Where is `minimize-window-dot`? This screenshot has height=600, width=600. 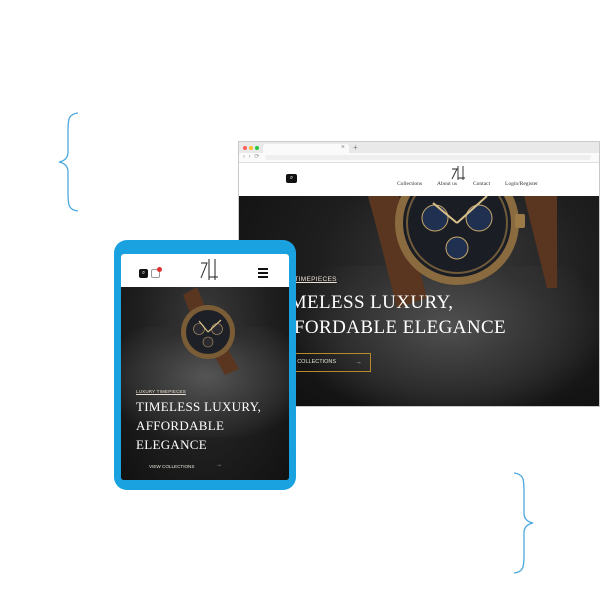 minimize-window-dot is located at coordinates (251, 148).